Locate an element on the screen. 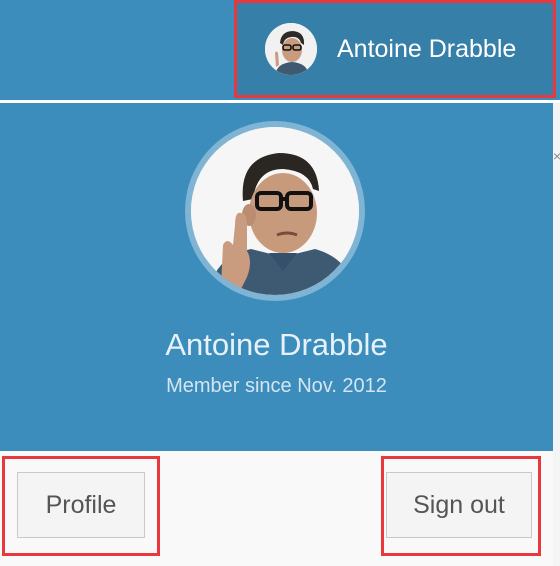 The image size is (560, 566). user-profile-avatar-ring is located at coordinates (275, 211).